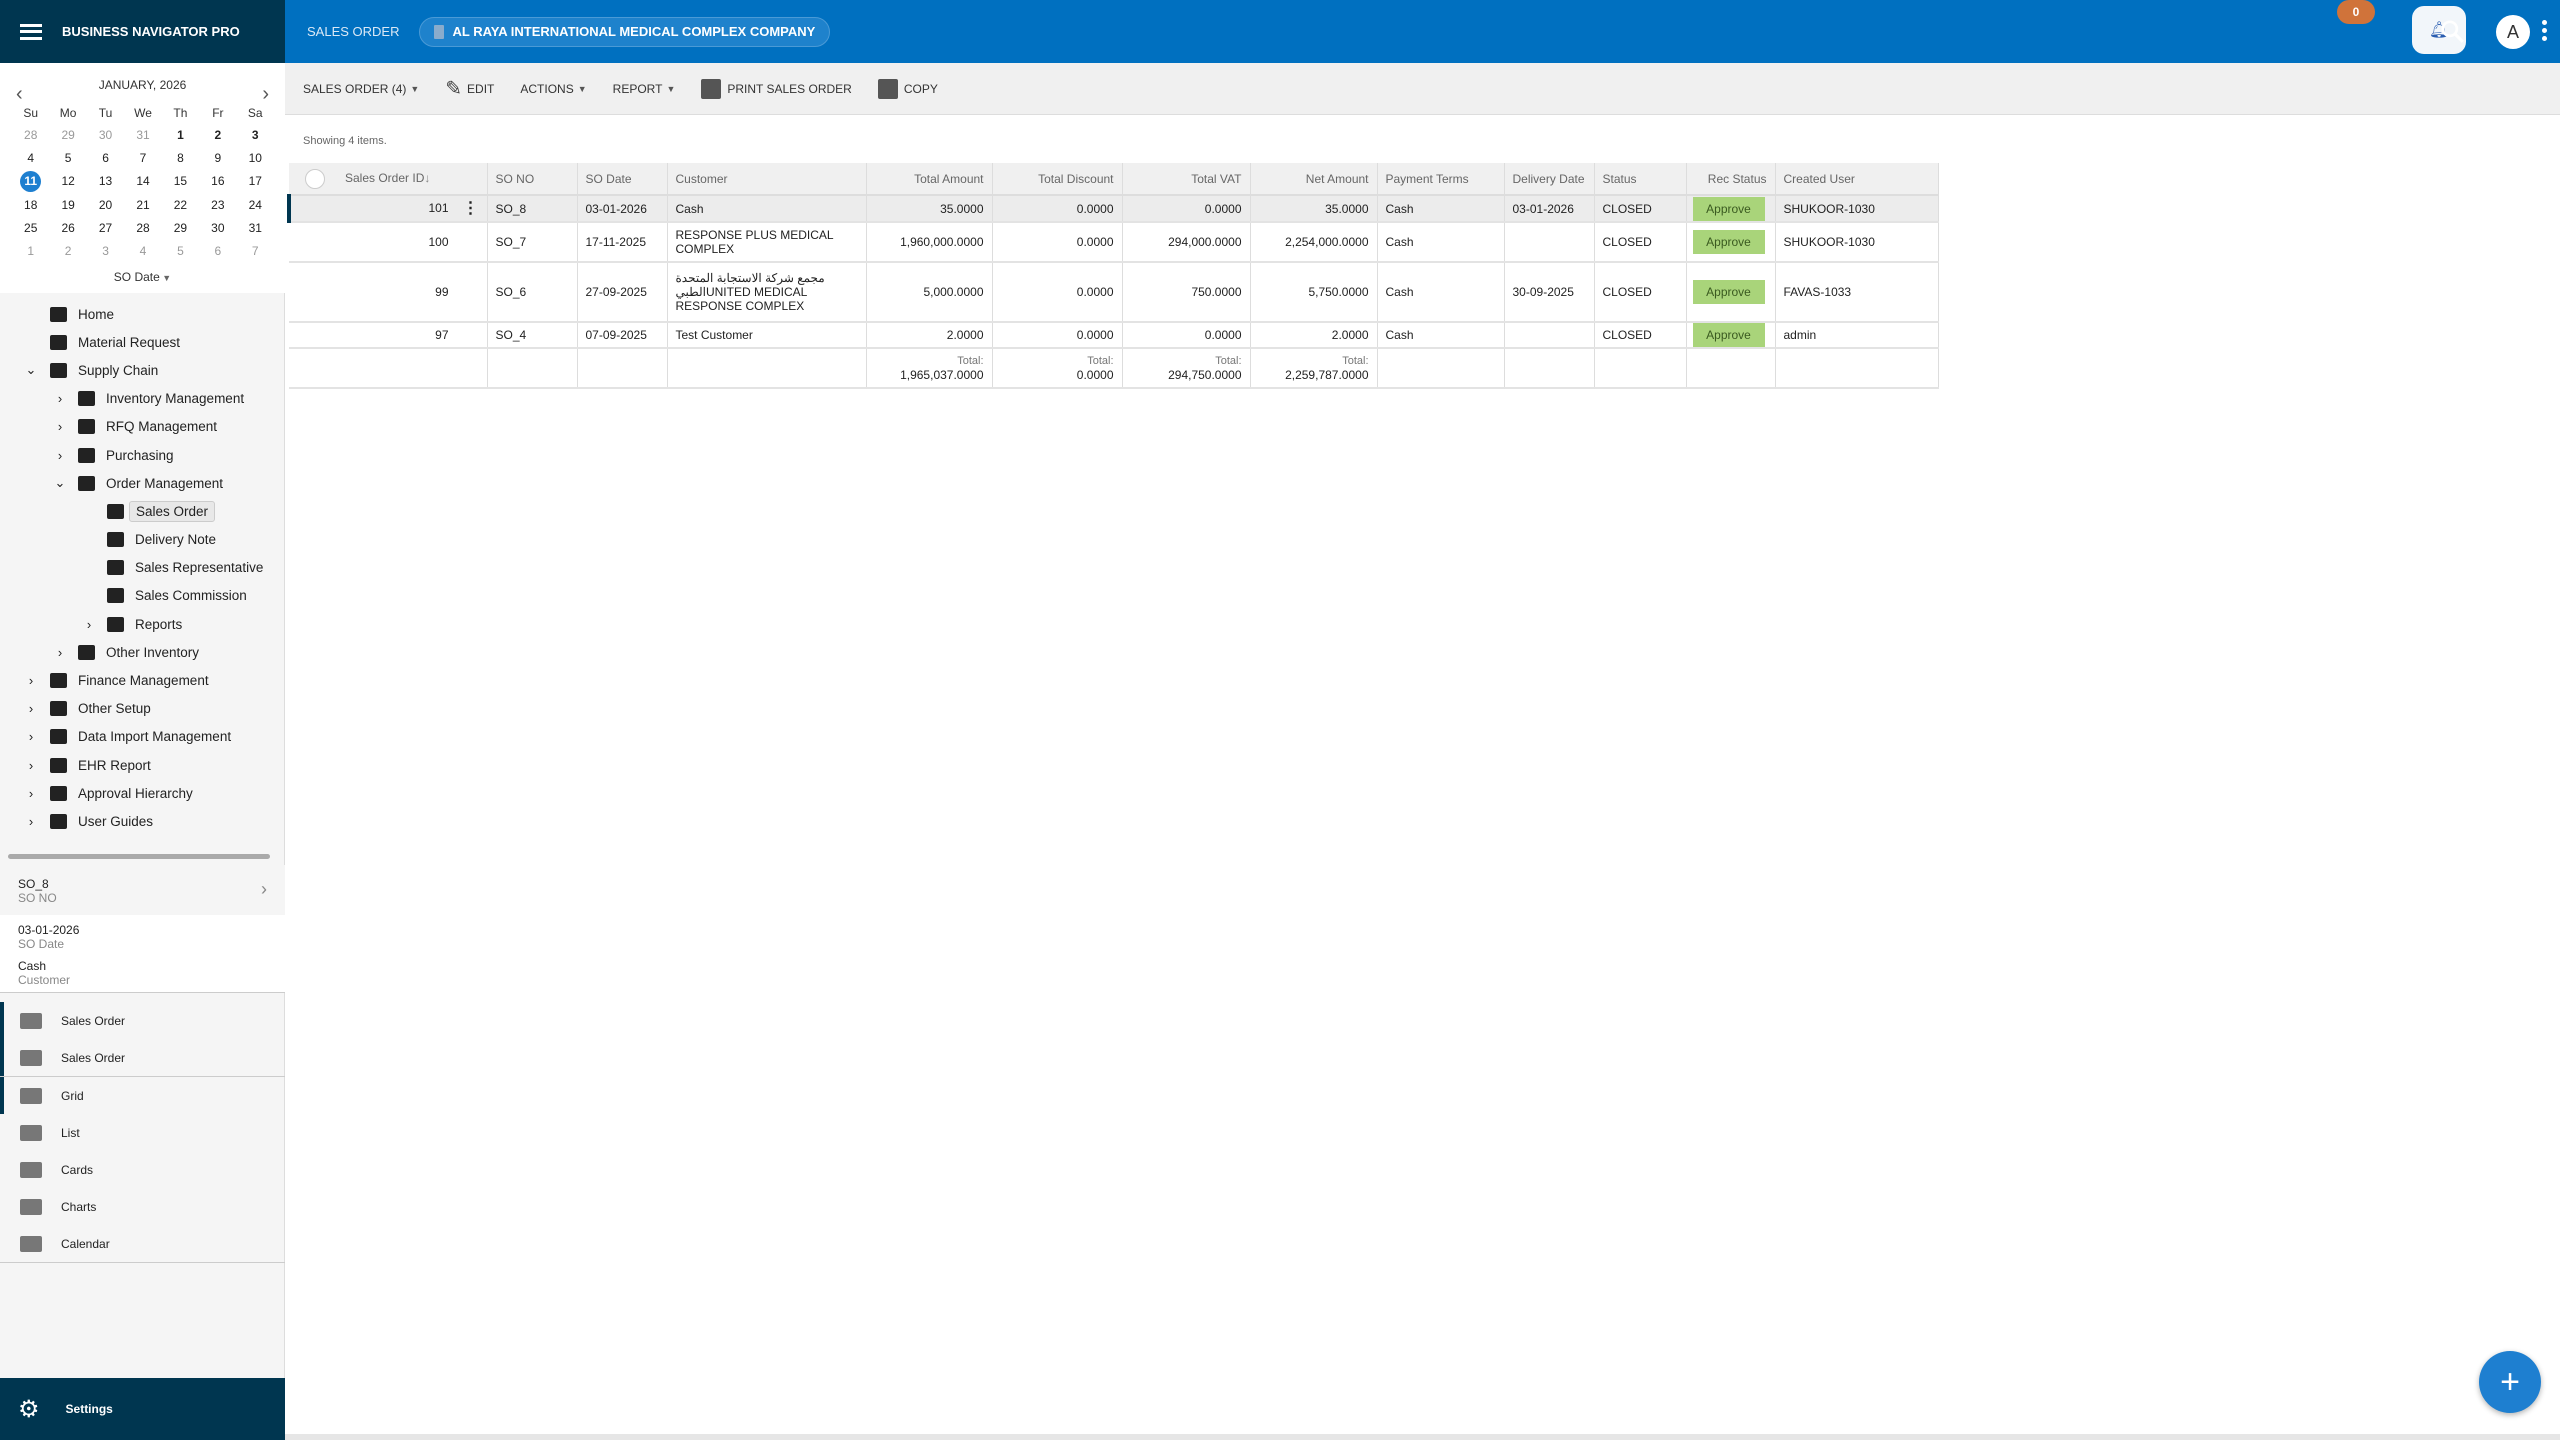 This screenshot has height=1440, width=2560. What do you see at coordinates (142, 737) in the screenshot?
I see `nav-item-data-import-management: › Data Import Management` at bounding box center [142, 737].